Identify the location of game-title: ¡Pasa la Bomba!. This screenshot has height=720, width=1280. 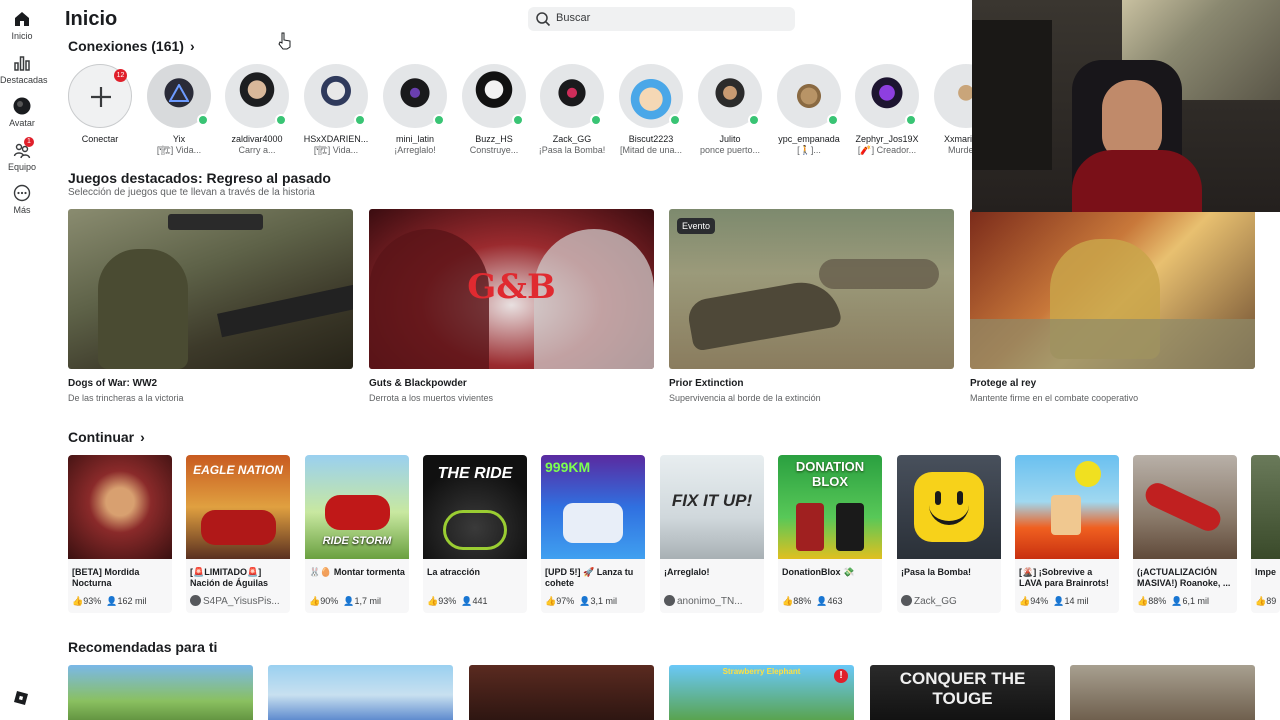
(936, 572).